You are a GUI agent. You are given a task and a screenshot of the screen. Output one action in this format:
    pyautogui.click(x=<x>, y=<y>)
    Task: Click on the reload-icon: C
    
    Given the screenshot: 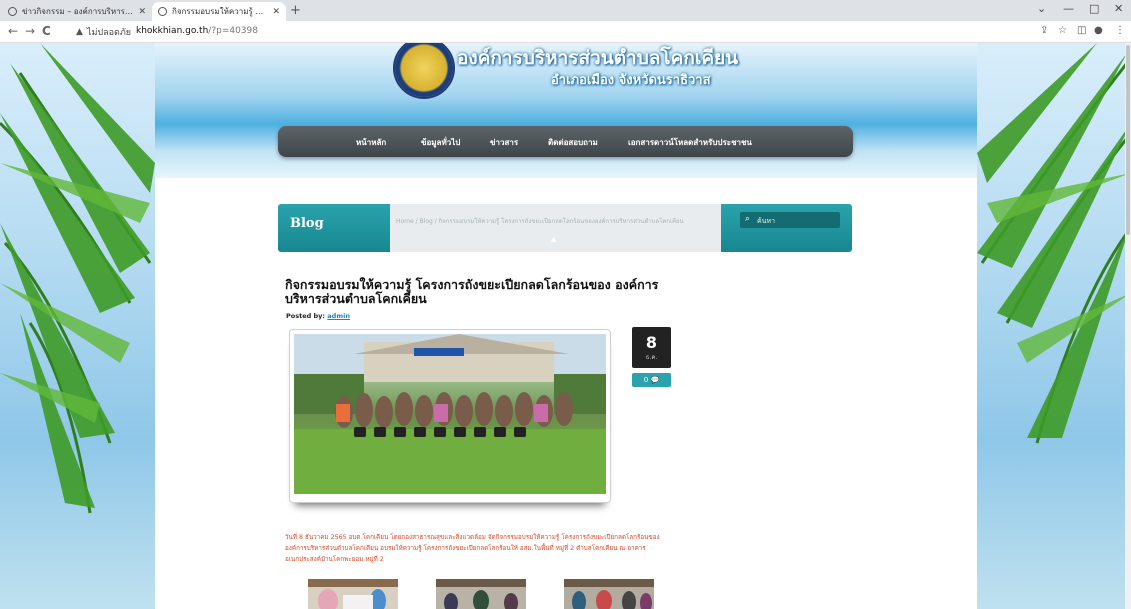 What is the action you would take?
    pyautogui.click(x=46, y=31)
    